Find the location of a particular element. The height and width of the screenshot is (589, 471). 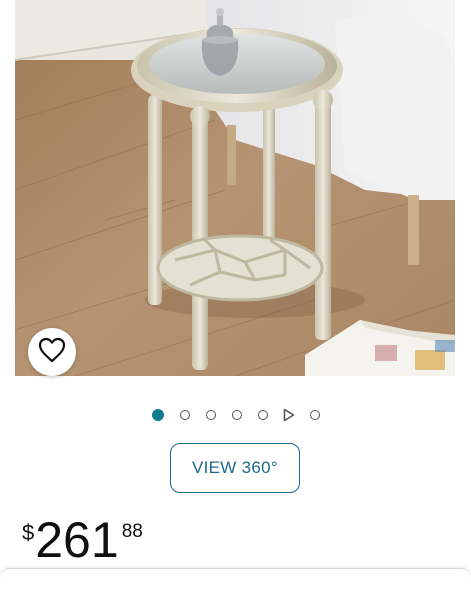

price-currency-symbol: $ is located at coordinates (28, 532).